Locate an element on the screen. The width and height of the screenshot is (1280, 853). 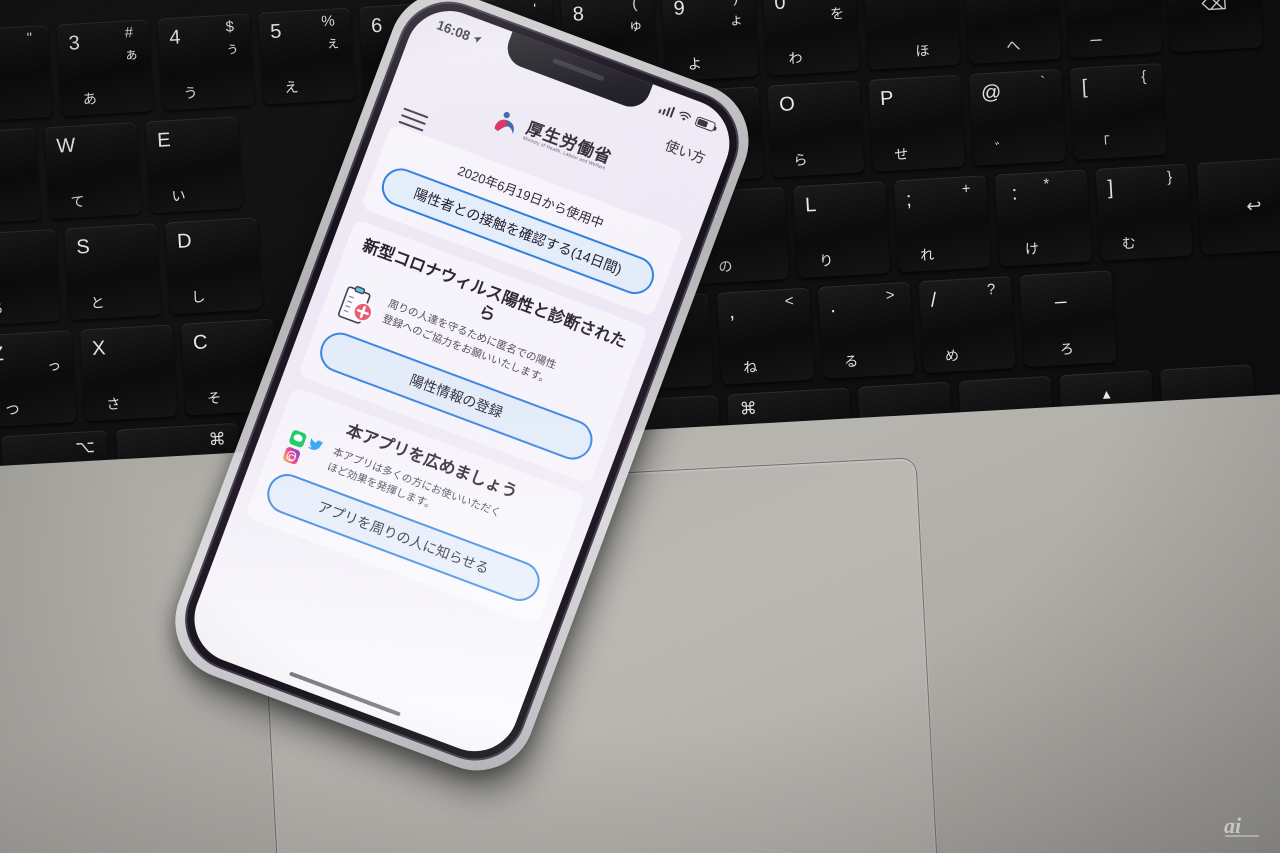
key-s: S と is located at coordinates (113, 272).